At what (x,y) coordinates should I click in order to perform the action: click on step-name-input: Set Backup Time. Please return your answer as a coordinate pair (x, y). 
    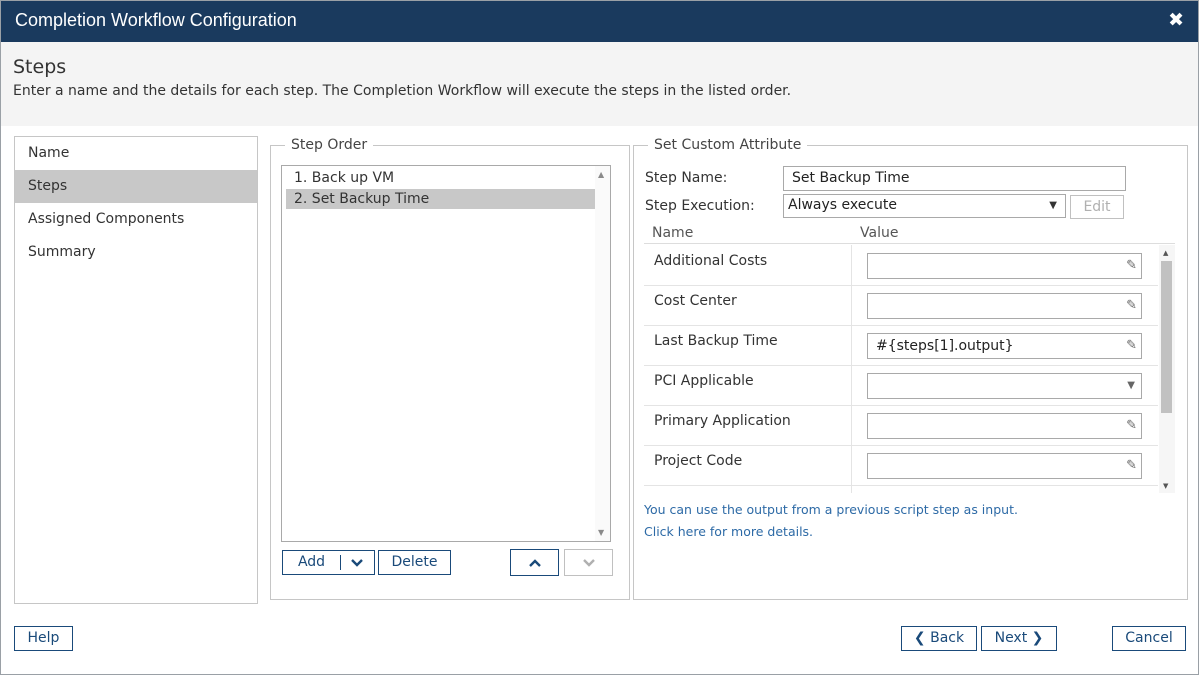
    Looking at the image, I should click on (954, 178).